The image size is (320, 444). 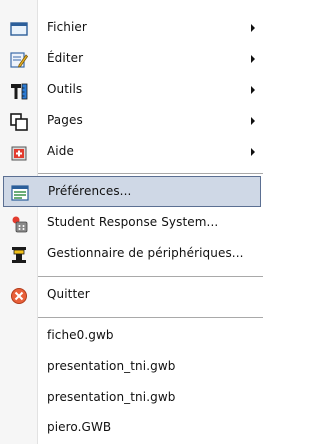 What do you see at coordinates (131, 28) in the screenshot?
I see `menu-item-fichier: Fichier` at bounding box center [131, 28].